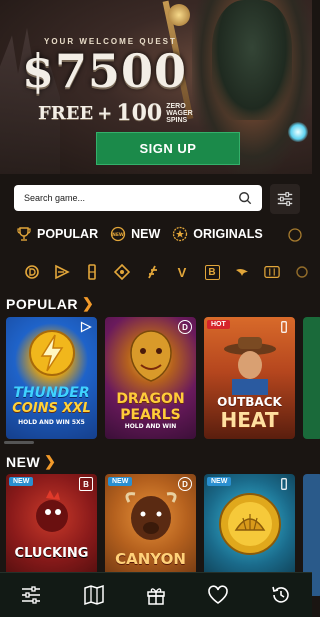 This screenshot has width=320, height=617. I want to click on tab-originals-label: ORIGINALS, so click(228, 234).